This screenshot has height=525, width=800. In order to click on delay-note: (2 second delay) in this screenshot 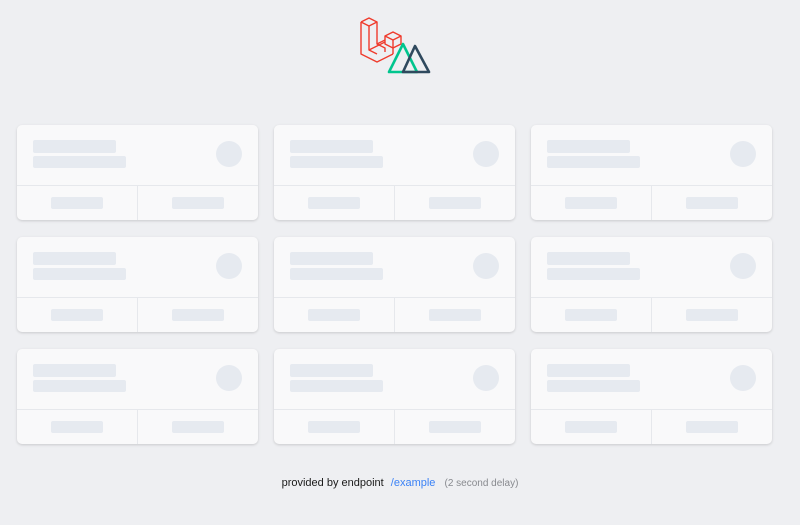, I will do `click(481, 483)`.